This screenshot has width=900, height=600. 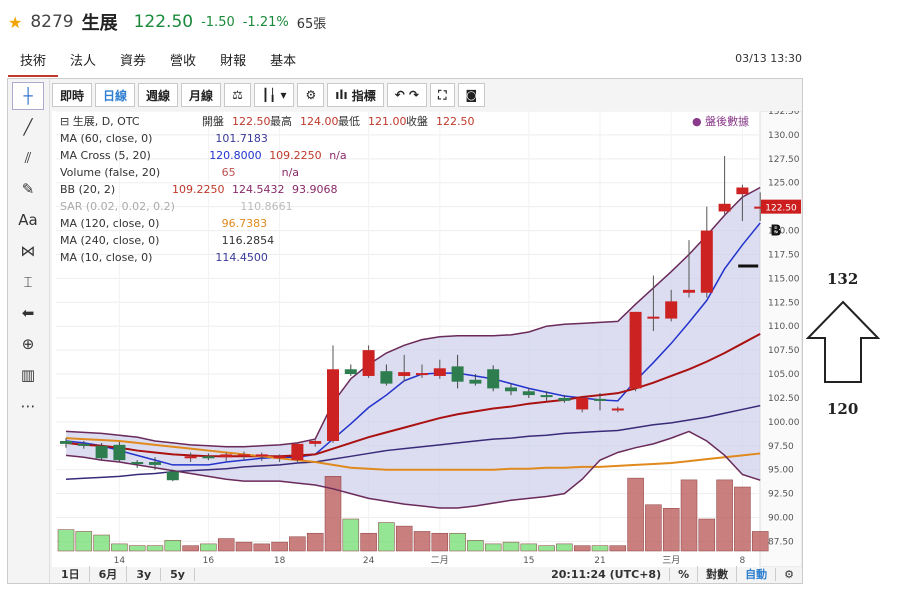 What do you see at coordinates (109, 574) in the screenshot?
I see `range-6m: 6月` at bounding box center [109, 574].